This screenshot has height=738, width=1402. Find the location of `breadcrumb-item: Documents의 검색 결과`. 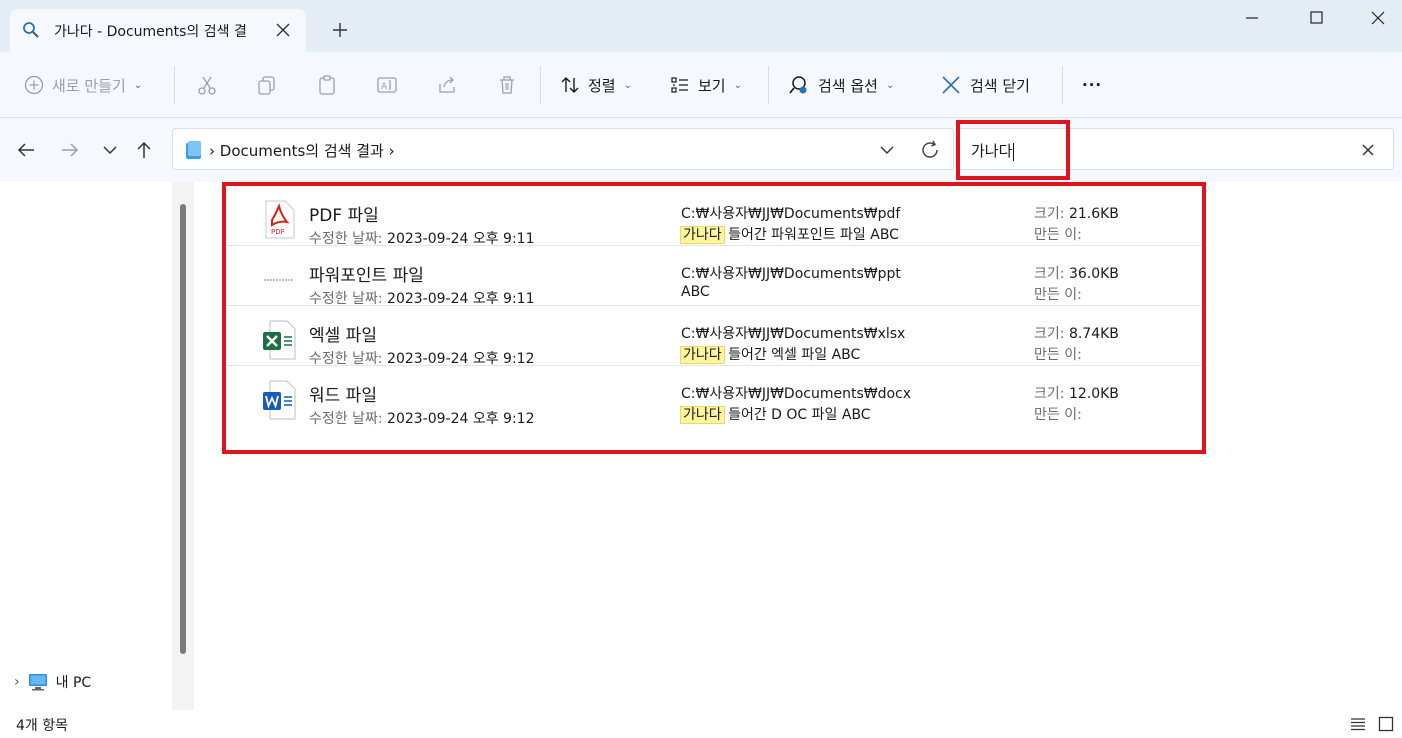

breadcrumb-item: Documents의 검색 결과 is located at coordinates (302, 151).